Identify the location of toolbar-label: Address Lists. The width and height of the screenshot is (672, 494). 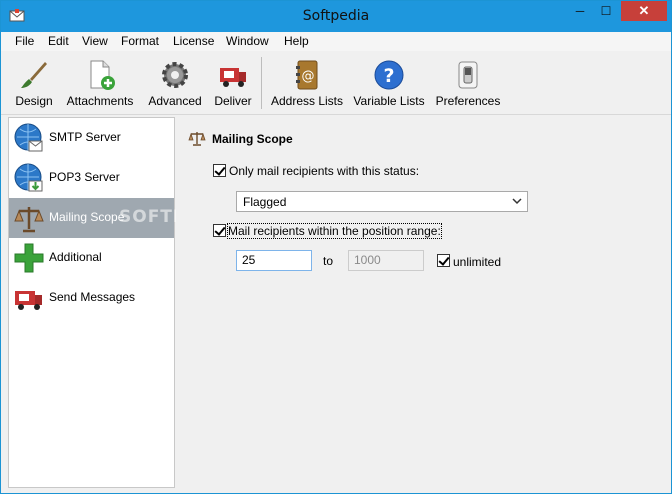
(307, 101).